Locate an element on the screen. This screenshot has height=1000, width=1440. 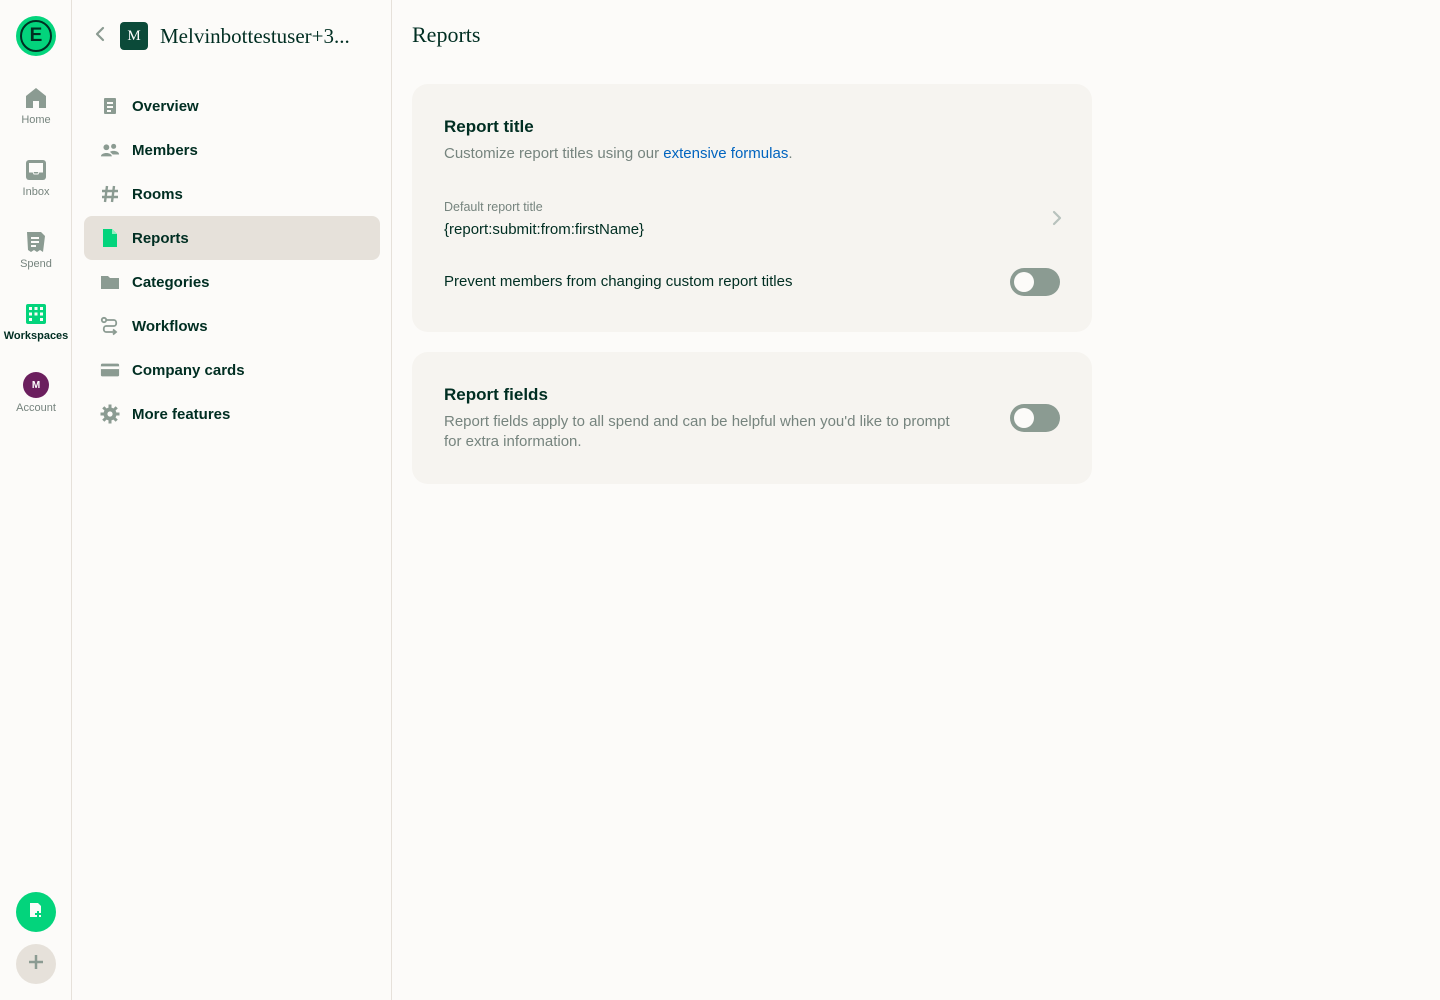
extensive-formulas-link: extensive formulas is located at coordinates (725, 153).